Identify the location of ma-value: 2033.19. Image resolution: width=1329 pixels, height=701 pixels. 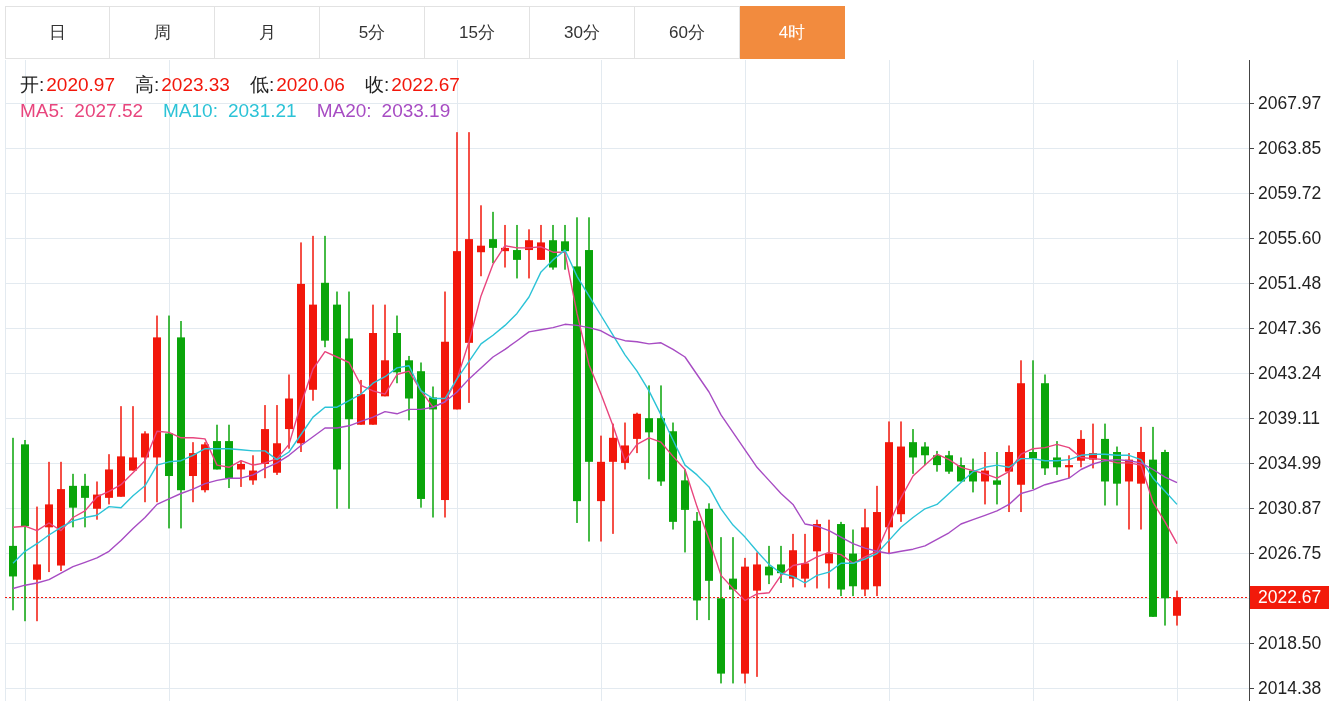
(416, 111).